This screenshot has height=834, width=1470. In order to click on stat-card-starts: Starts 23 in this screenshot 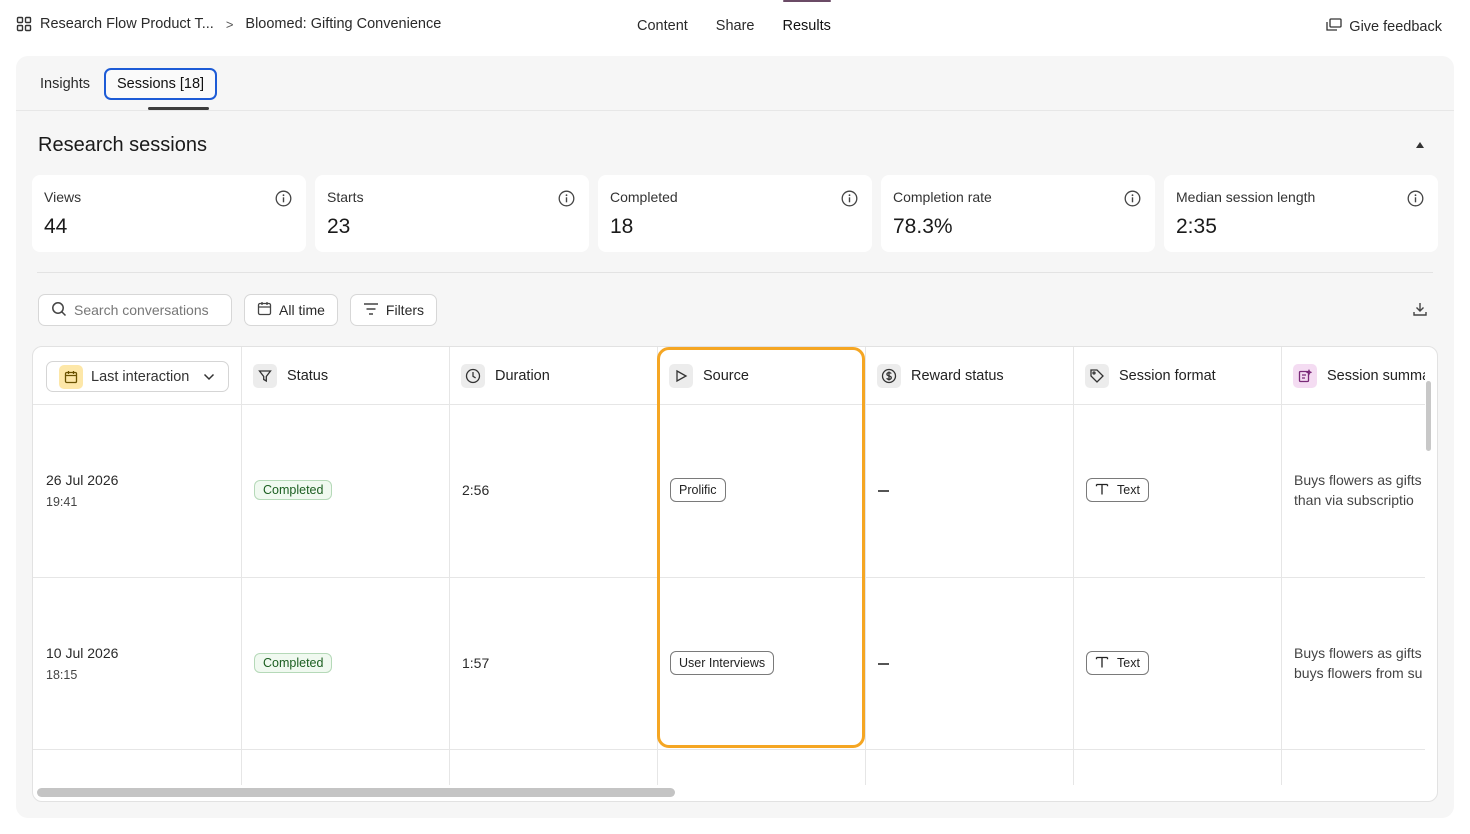, I will do `click(452, 213)`.